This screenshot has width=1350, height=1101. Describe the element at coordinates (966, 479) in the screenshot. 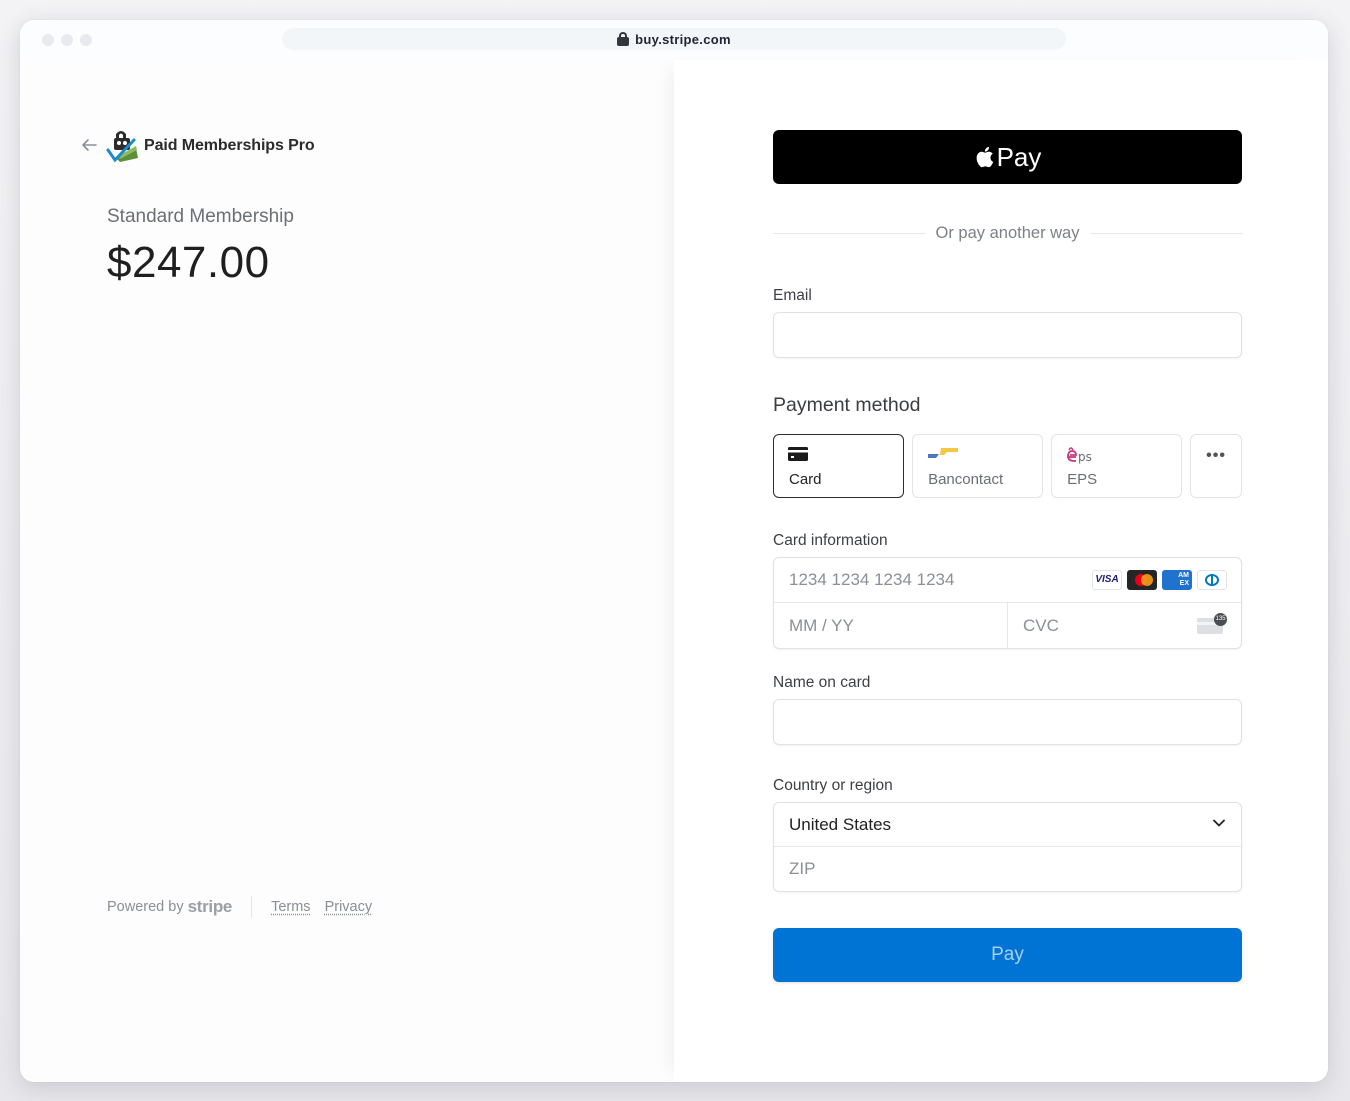

I see `payment-method-label: Bancontact` at that location.